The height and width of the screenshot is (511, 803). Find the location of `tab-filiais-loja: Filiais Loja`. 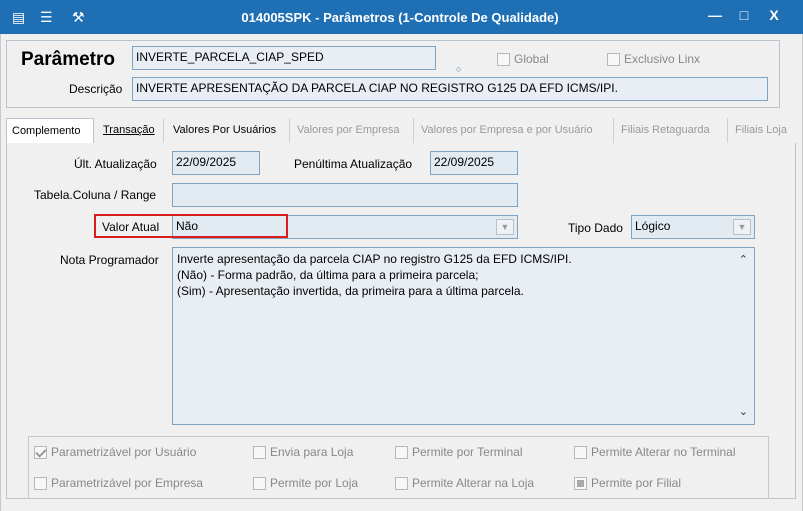

tab-filiais-loja: Filiais Loja is located at coordinates (763, 131).